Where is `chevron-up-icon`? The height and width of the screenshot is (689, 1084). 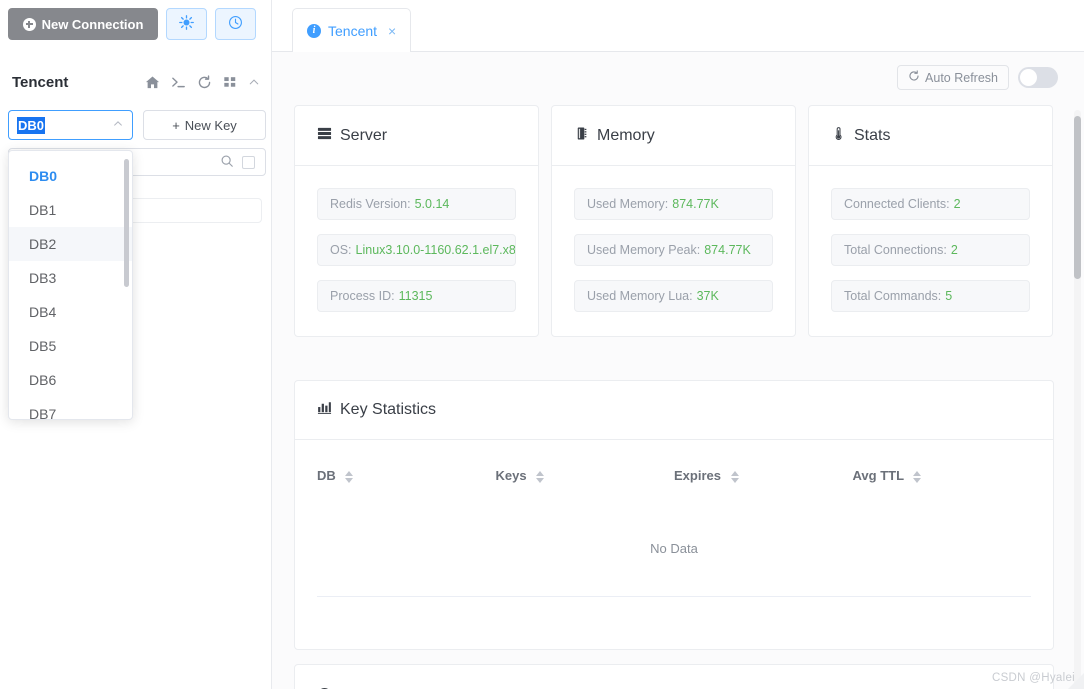
chevron-up-icon is located at coordinates (254, 82).